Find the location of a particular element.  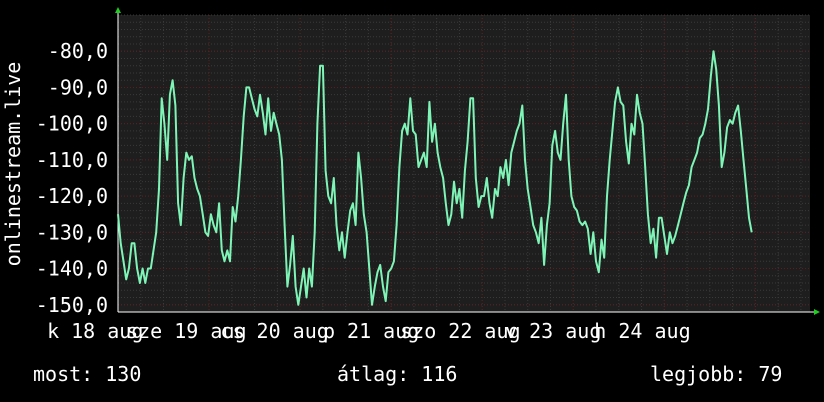

y-tick-label: -140,0 is located at coordinates (72, 269).